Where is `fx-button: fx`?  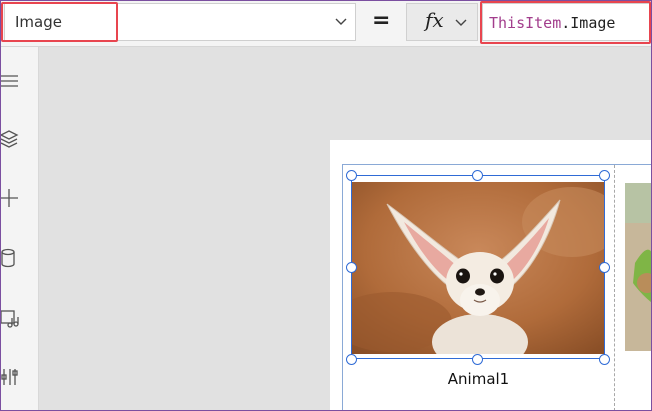 fx-button: fx is located at coordinates (442, 22).